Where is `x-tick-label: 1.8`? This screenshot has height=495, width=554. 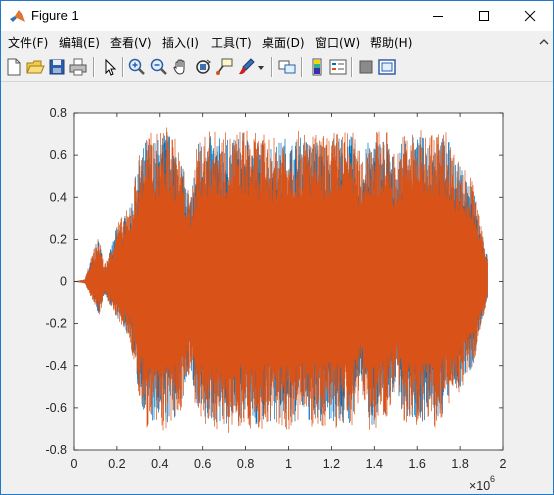 x-tick-label: 1.8 is located at coordinates (459, 464).